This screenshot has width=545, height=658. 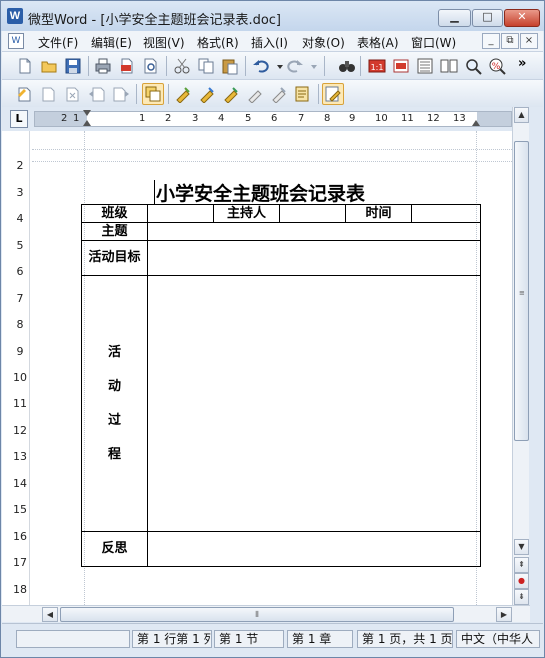 I want to click on toolbar-overflow-icon: », so click(x=522, y=63).